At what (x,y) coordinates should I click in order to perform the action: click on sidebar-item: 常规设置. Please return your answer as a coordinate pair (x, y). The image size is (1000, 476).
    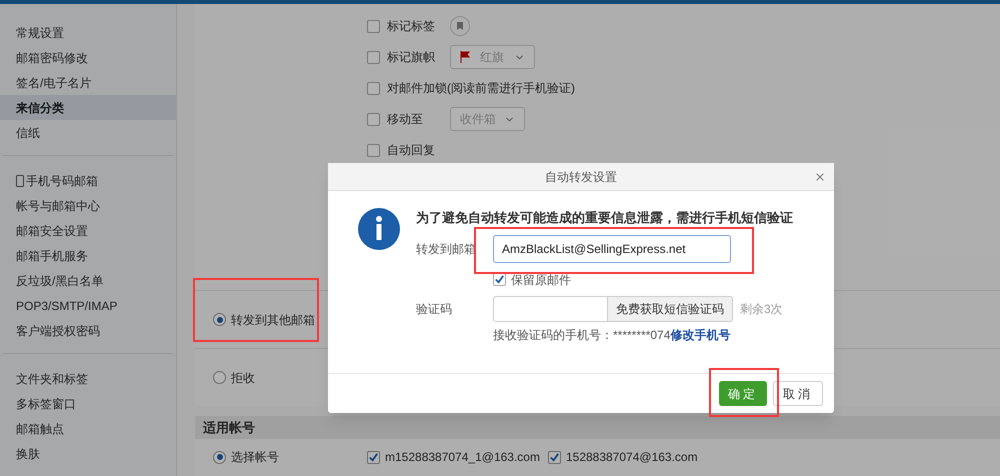
    Looking at the image, I should click on (88, 32).